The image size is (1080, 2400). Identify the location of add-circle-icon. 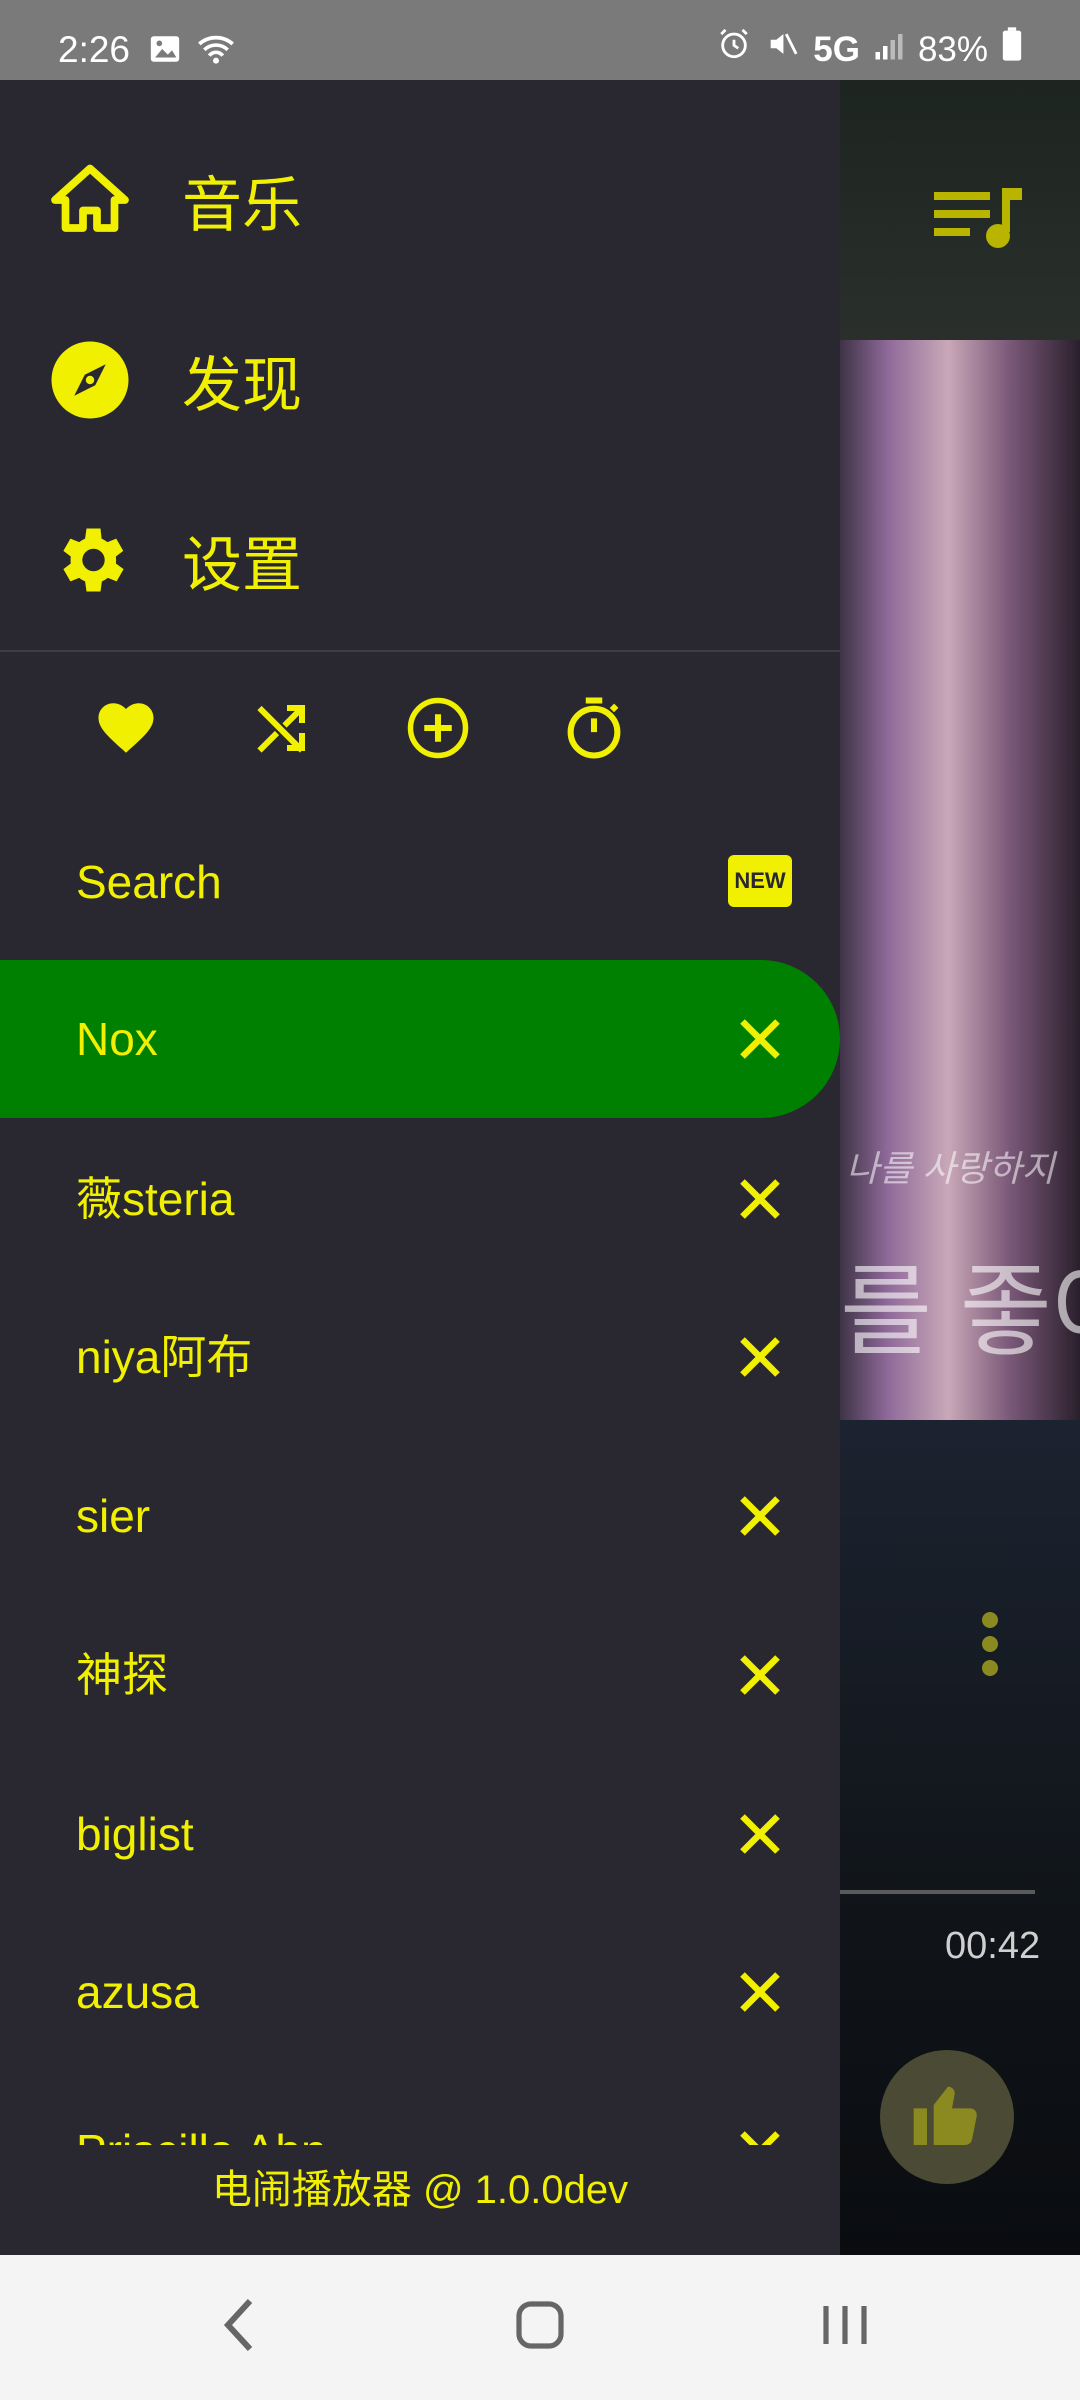
(438, 730).